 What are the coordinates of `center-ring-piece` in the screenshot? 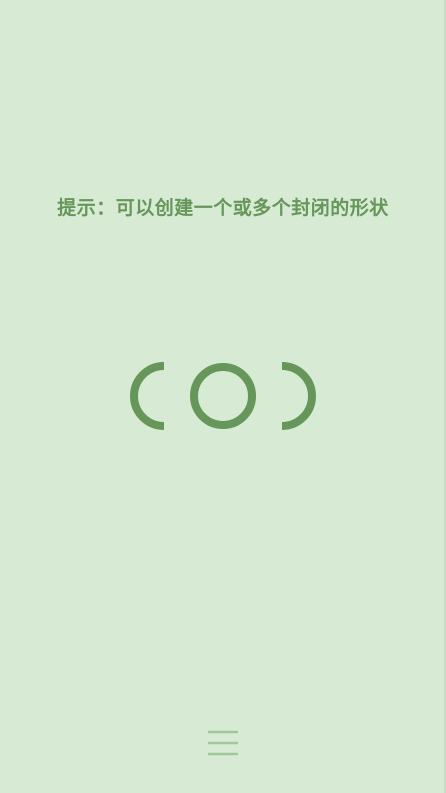 It's located at (223, 396).